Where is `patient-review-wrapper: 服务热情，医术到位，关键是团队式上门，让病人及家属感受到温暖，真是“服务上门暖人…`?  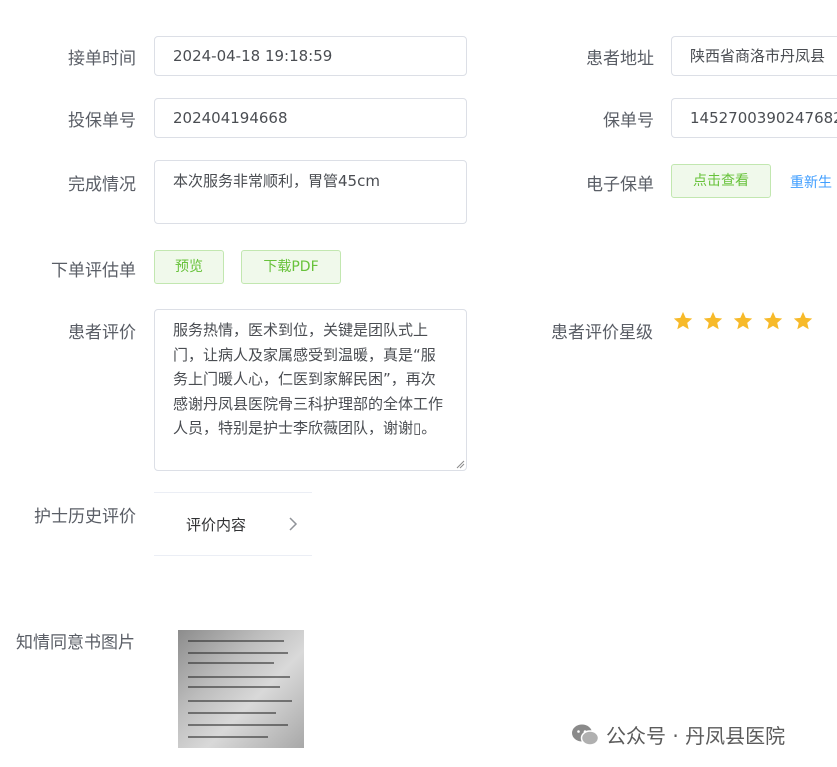 patient-review-wrapper: 服务热情，医术到位，关键是团队式上门，让病人及家属感受到温暖，真是“服务上门暖人… is located at coordinates (310, 390).